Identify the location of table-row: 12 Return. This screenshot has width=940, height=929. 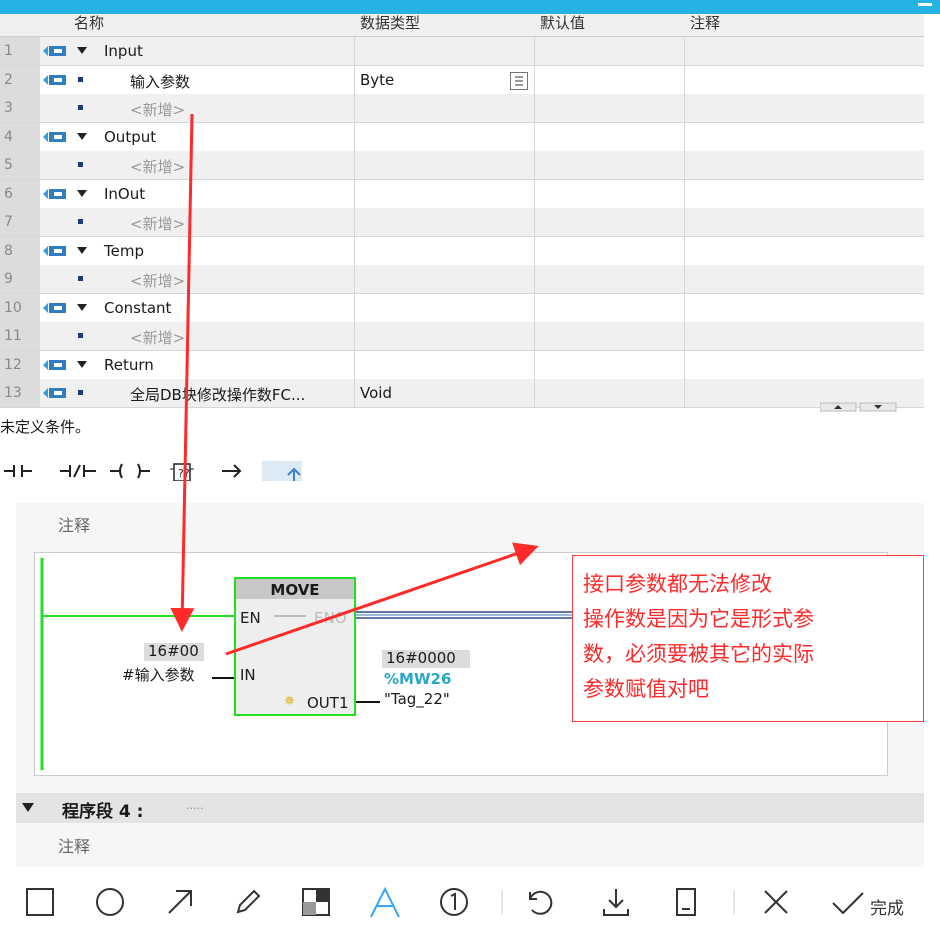
(462, 365).